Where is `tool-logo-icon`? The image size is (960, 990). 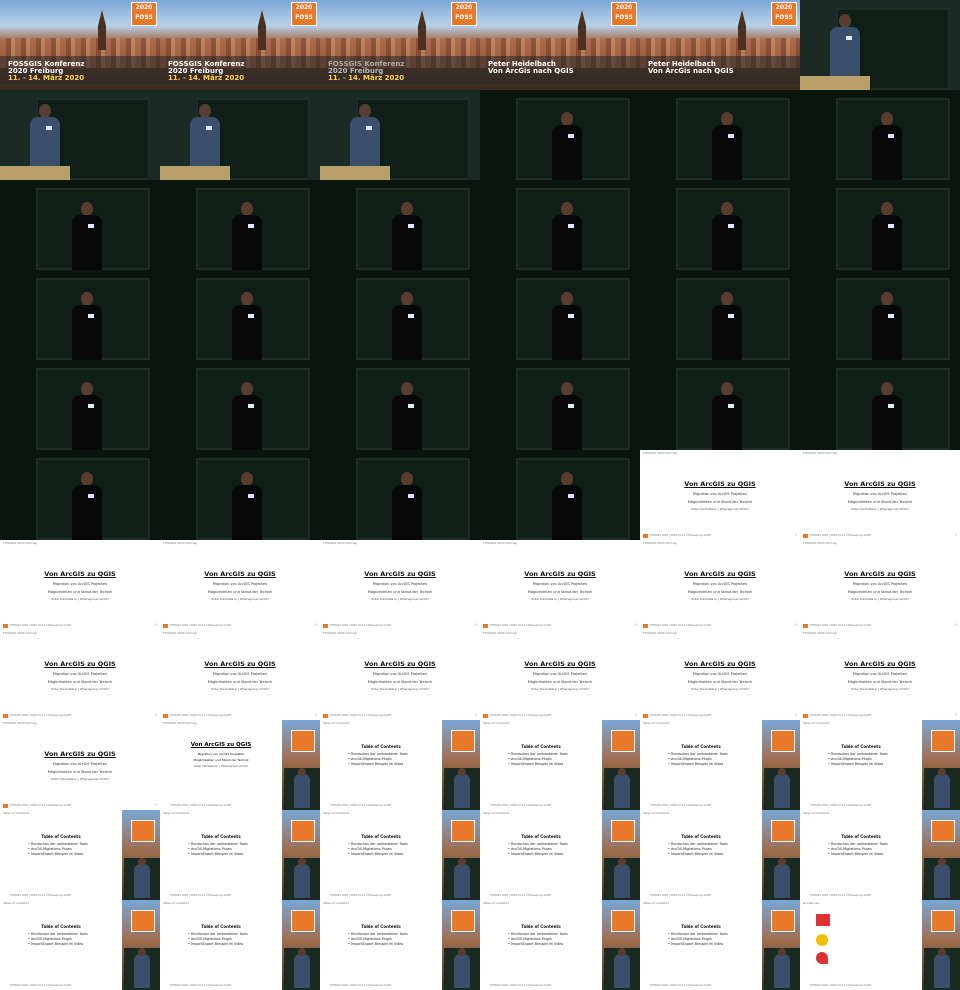 tool-logo-icon is located at coordinates (822, 958).